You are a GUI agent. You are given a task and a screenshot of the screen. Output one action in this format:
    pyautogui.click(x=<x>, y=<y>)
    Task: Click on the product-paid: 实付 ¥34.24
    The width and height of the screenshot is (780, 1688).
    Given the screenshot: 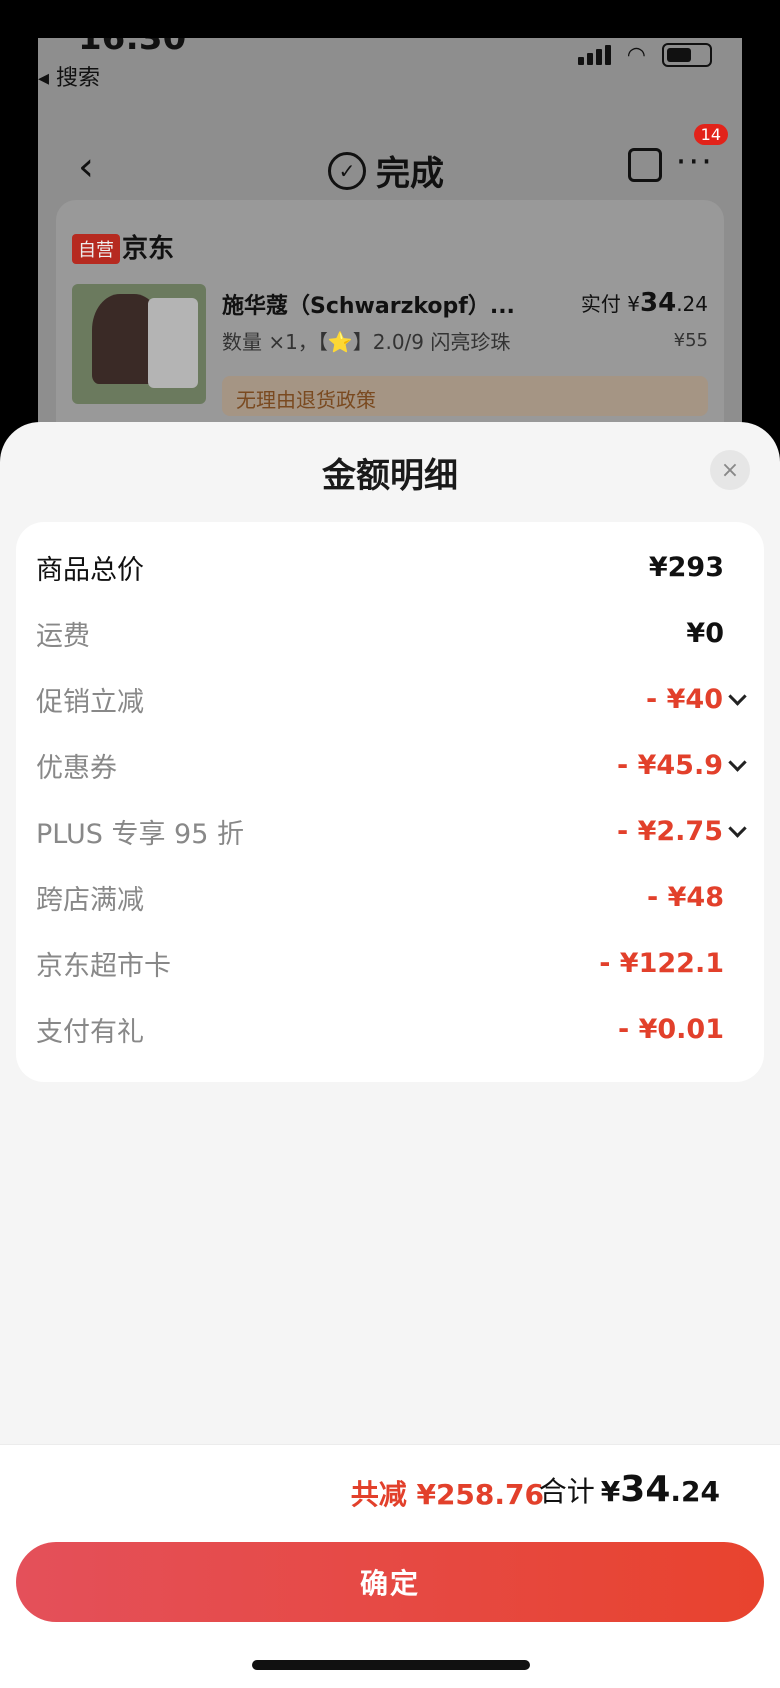 What is the action you would take?
    pyautogui.click(x=644, y=303)
    